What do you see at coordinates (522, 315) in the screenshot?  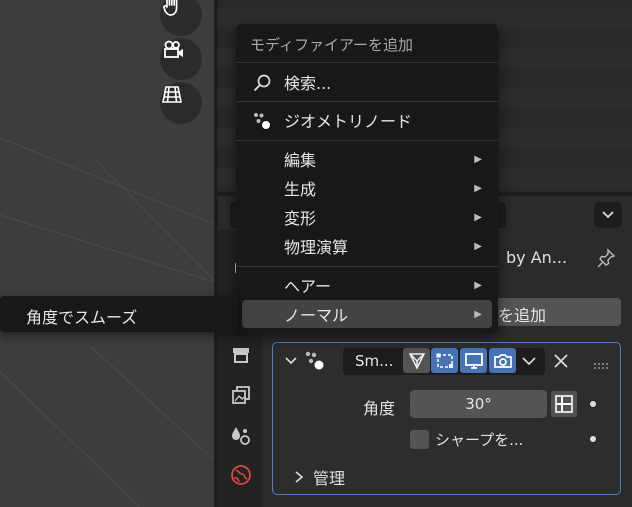 I see `add-modifier-label: を追加` at bounding box center [522, 315].